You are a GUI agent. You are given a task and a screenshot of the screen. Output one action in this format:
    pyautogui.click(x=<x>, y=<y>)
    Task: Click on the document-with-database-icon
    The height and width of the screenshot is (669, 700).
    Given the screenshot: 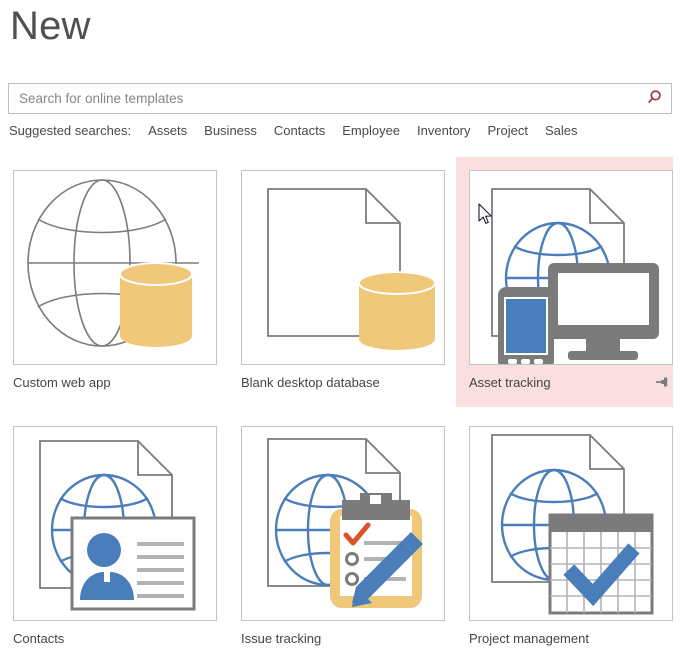 What is the action you would take?
    pyautogui.click(x=351, y=269)
    